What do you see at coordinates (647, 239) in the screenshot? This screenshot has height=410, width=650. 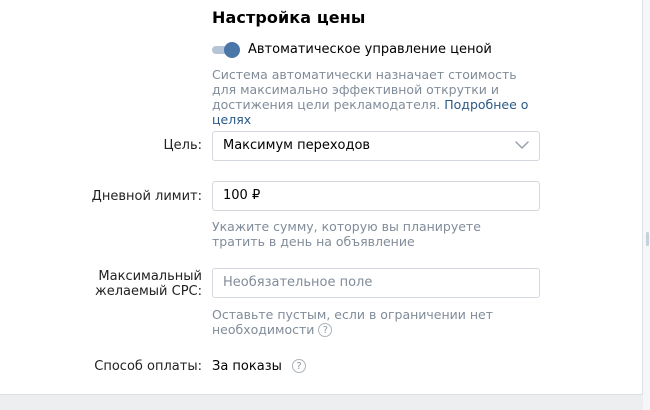 I see `scrollbar-thumb` at bounding box center [647, 239].